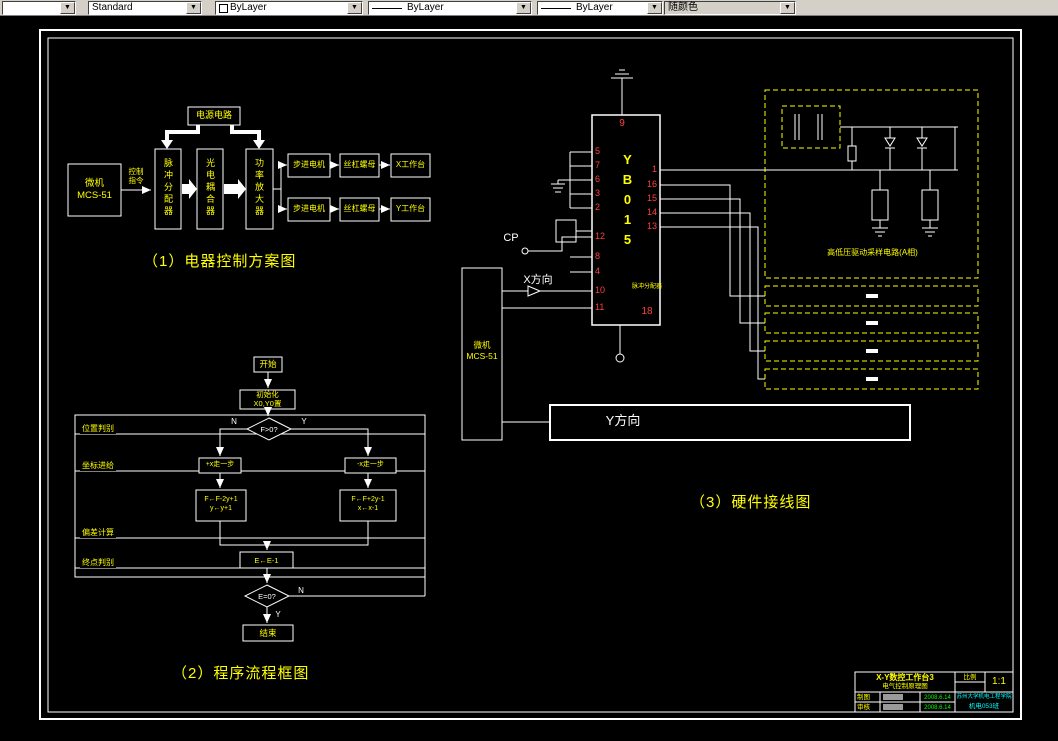  What do you see at coordinates (970, 677) in the screenshot?
I see `titleblock-scale-label: 比例` at bounding box center [970, 677].